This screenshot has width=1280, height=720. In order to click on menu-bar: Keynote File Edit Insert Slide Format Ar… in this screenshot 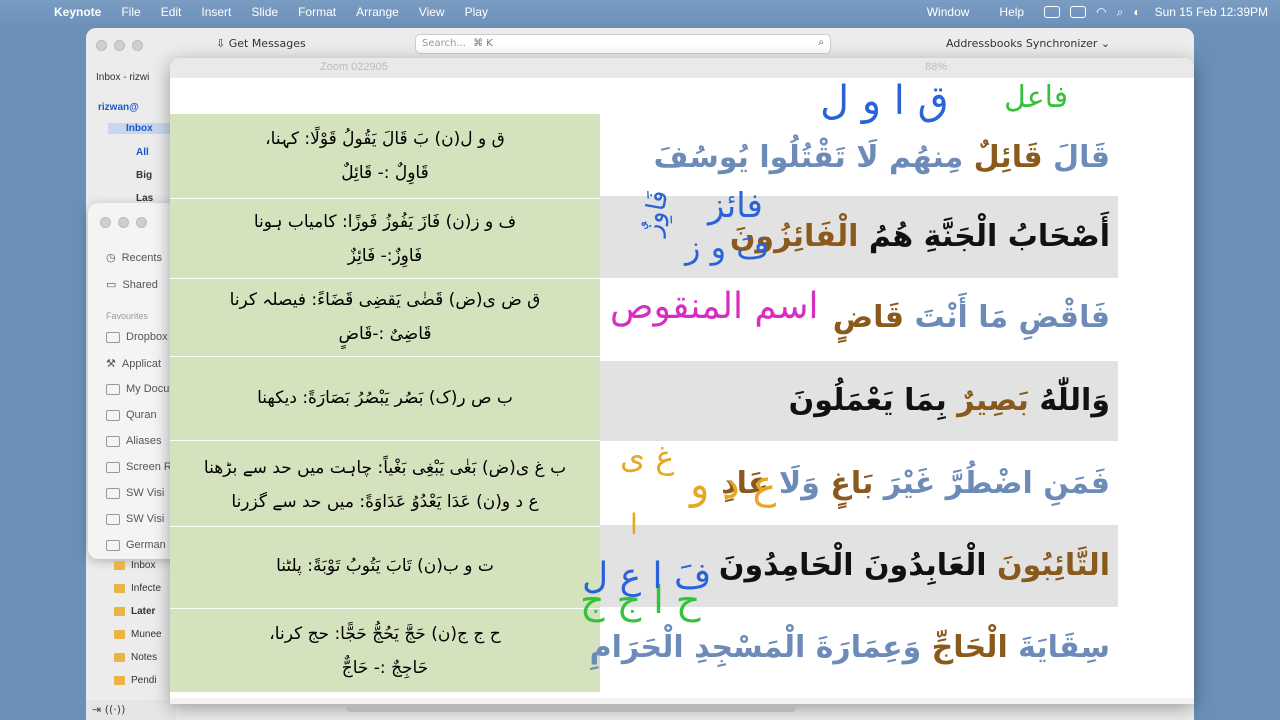, I will do `click(640, 12)`.